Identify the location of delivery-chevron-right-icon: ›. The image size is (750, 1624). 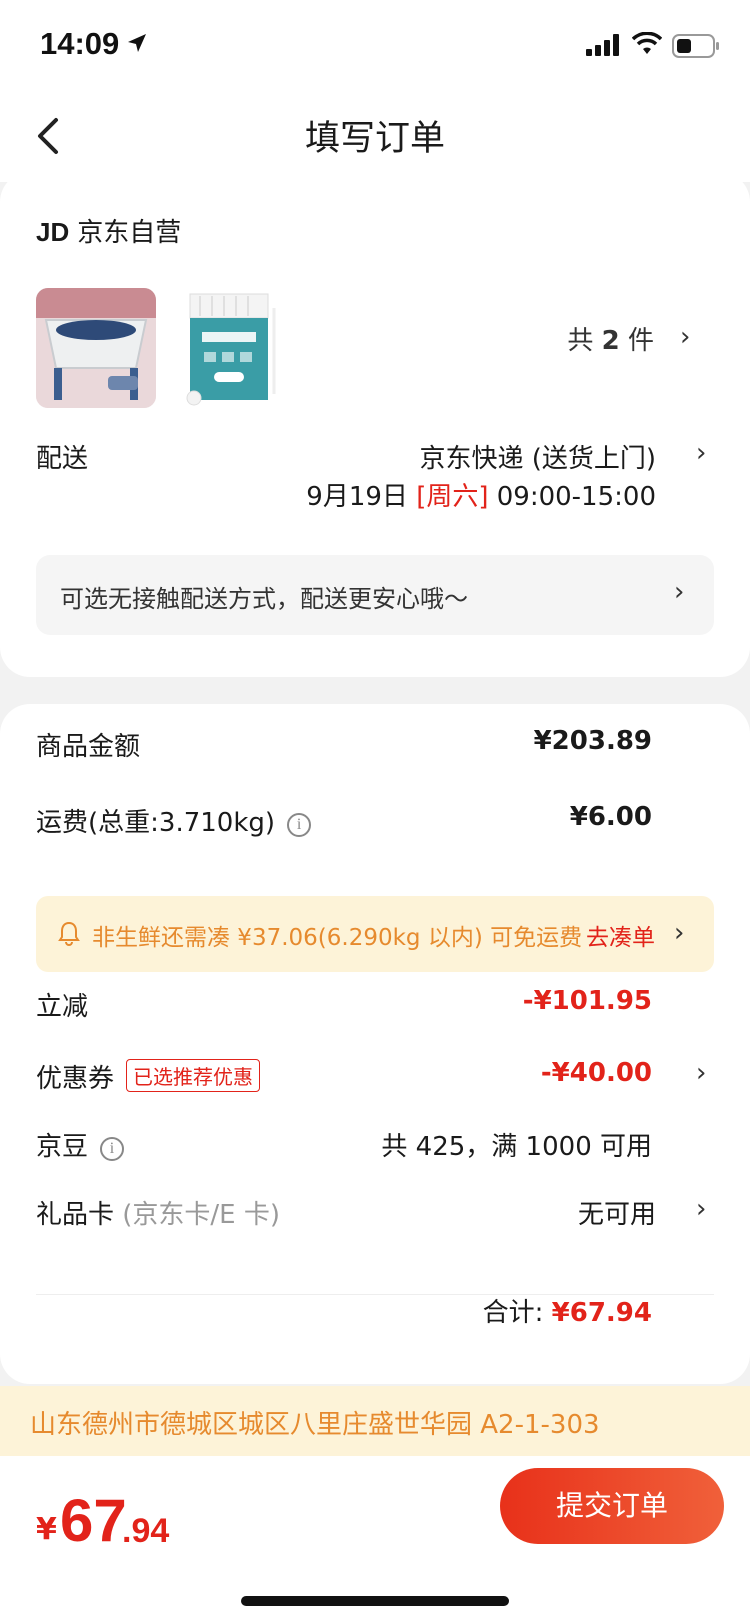
(701, 453).